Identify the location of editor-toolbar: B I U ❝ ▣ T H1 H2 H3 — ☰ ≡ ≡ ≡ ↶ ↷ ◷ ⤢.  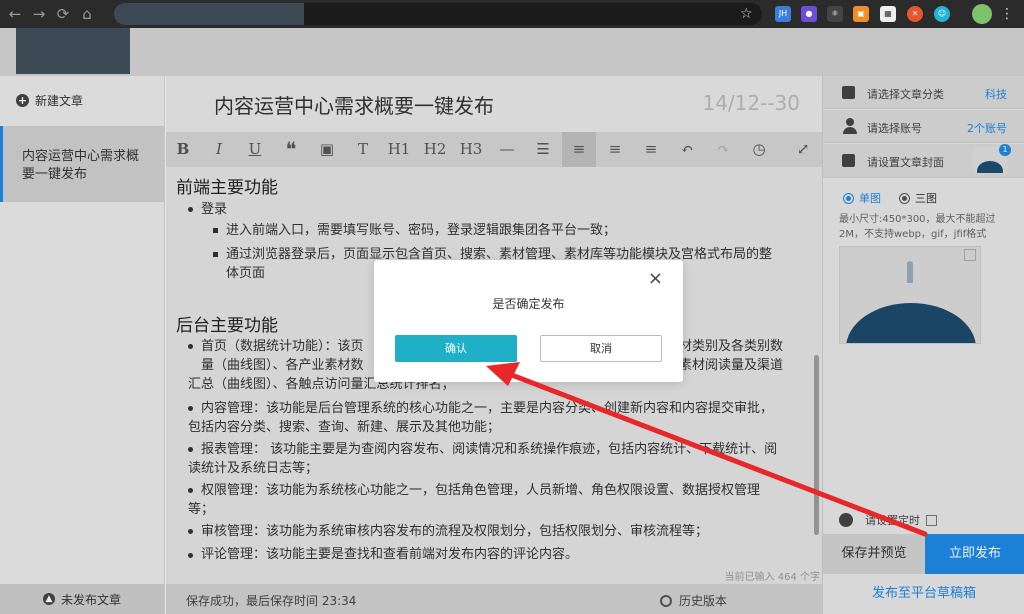
(494, 149).